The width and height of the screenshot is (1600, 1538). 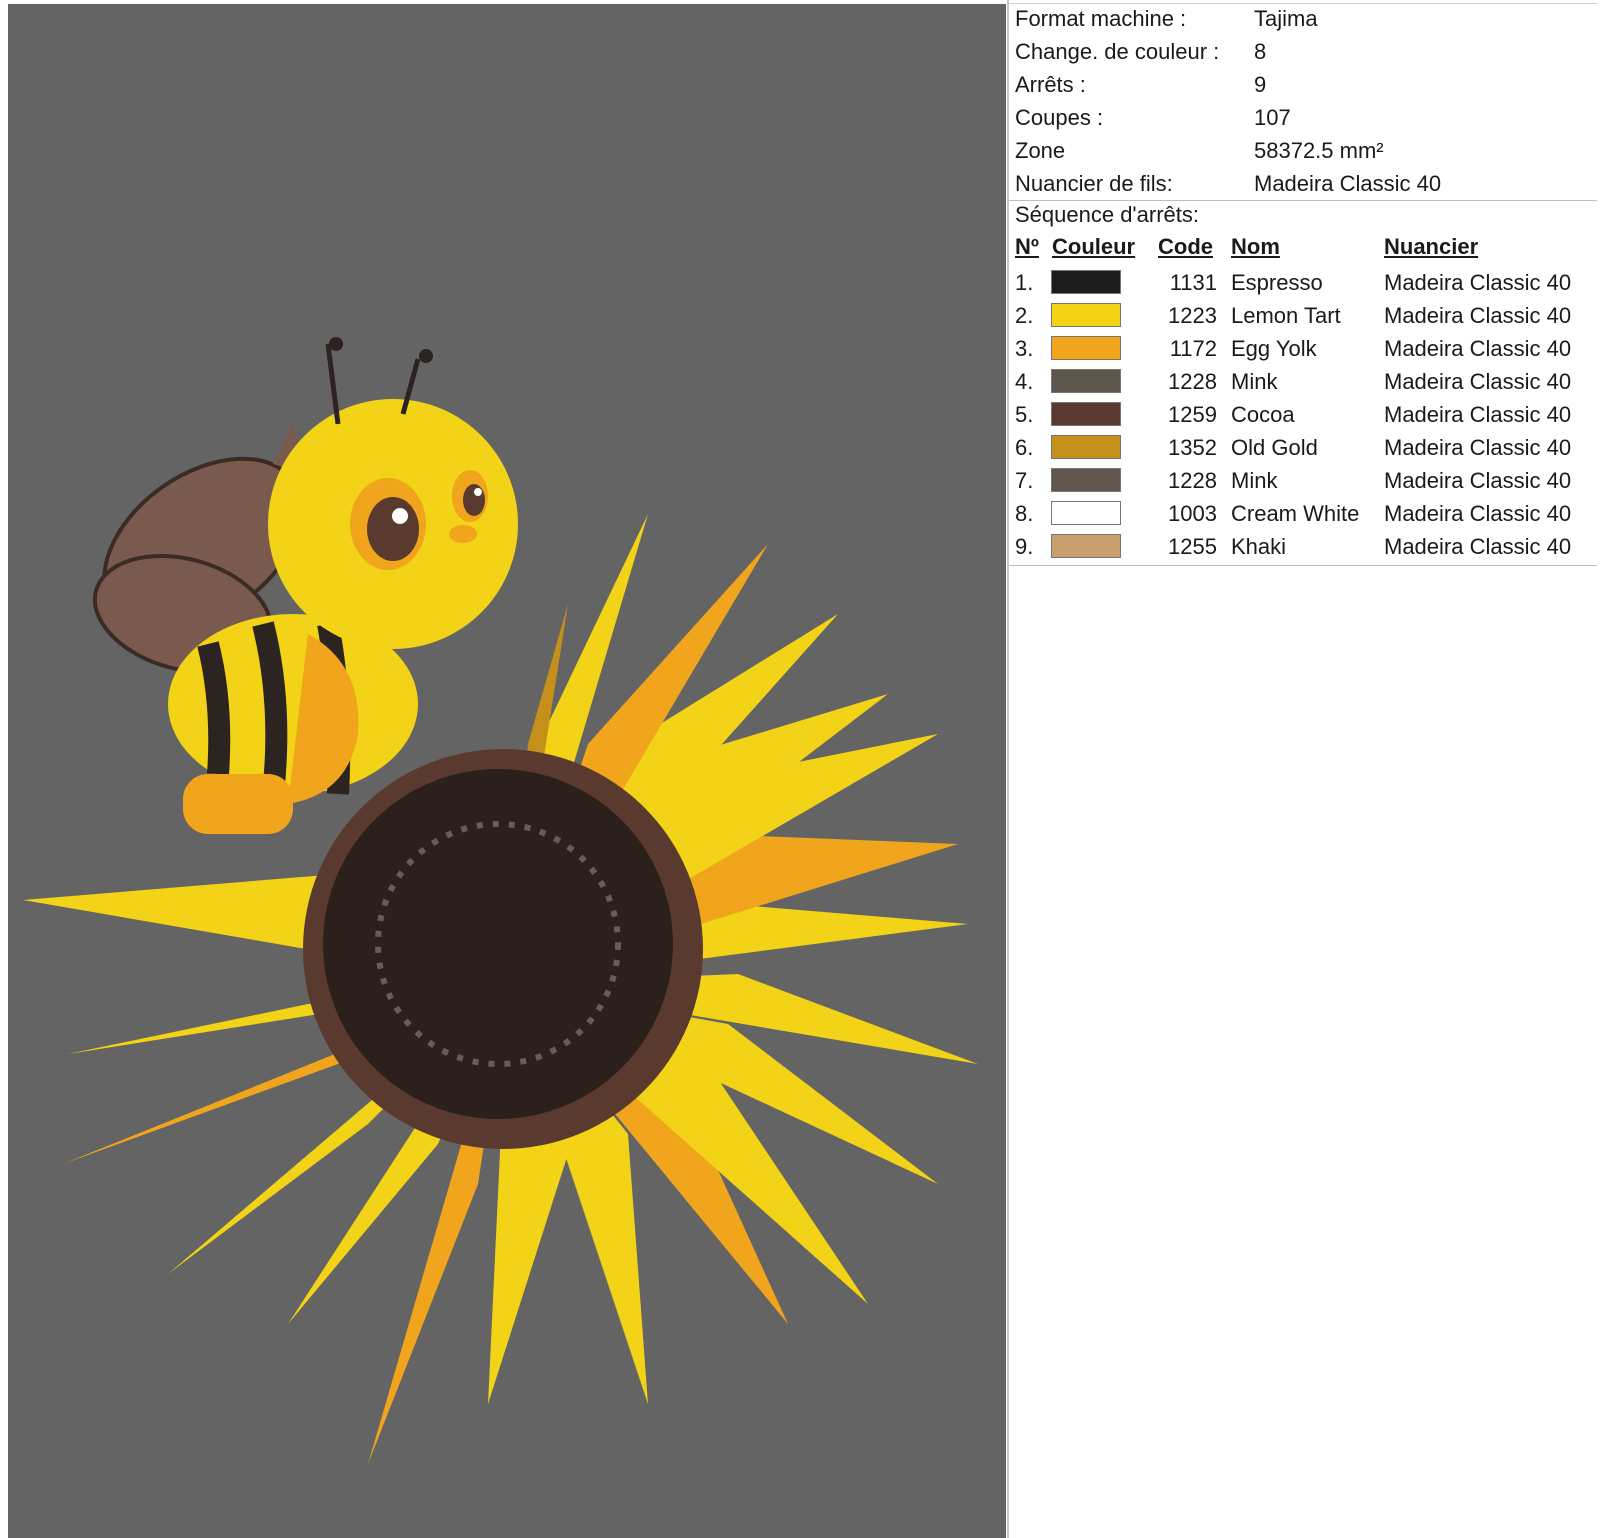 I want to click on row-number: 7., so click(x=1024, y=480).